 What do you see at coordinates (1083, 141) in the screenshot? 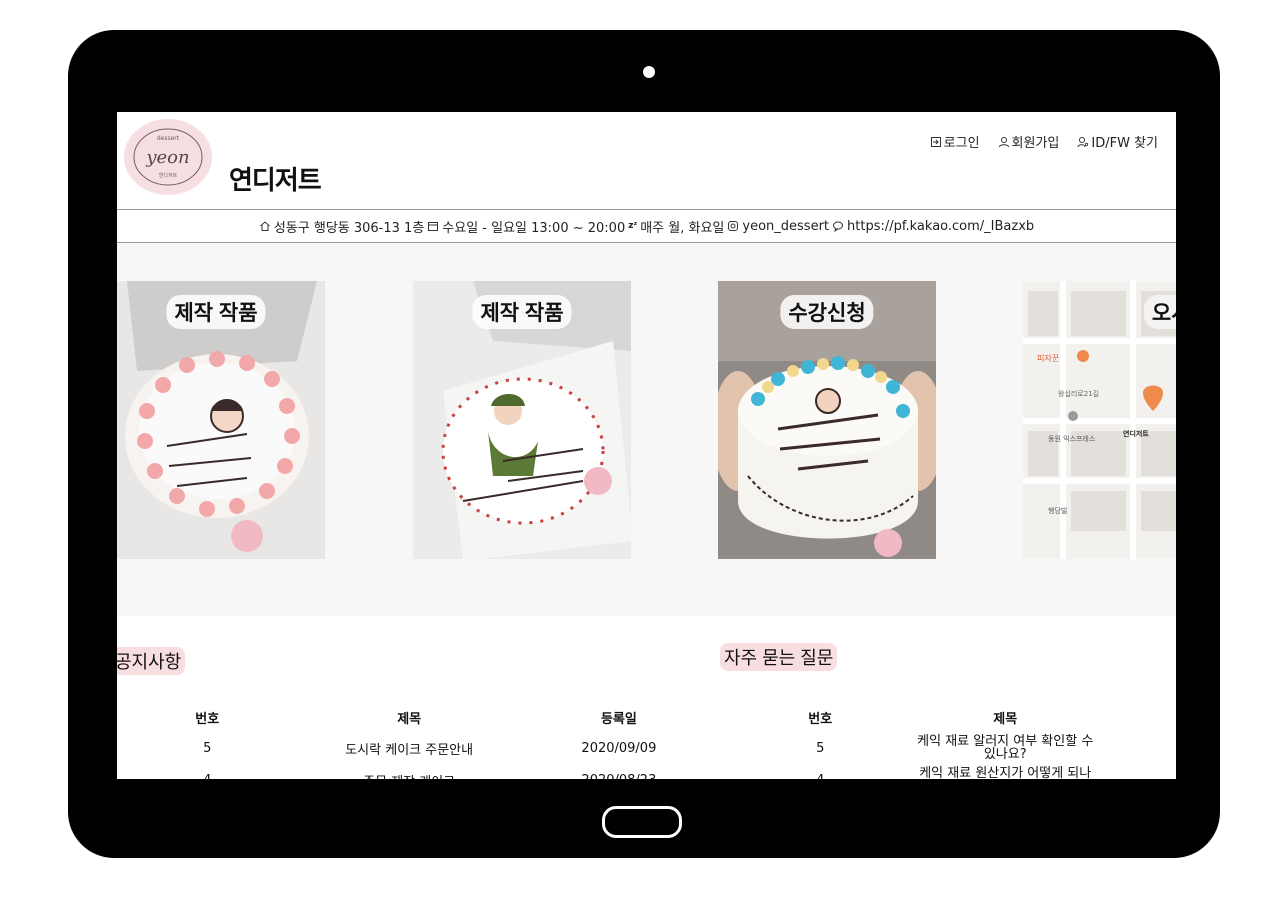
I see `user-search-icon` at bounding box center [1083, 141].